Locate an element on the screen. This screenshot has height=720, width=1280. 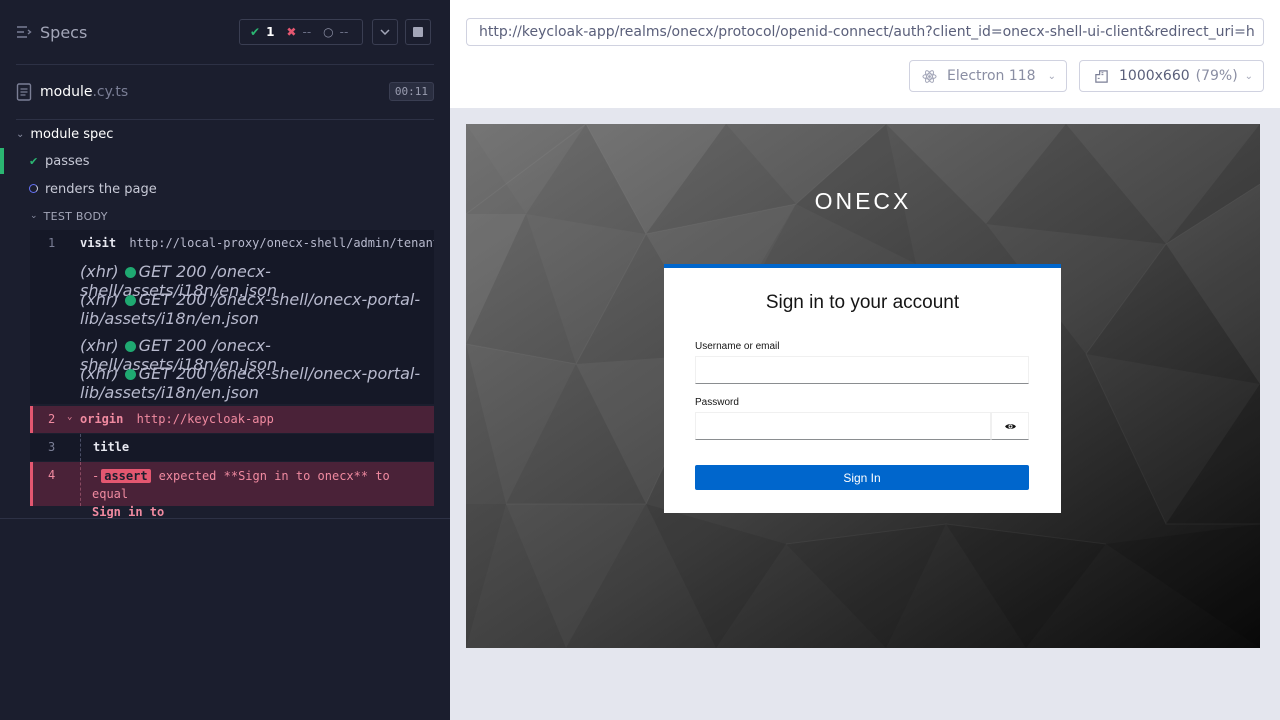
reporter-header: Specs ✔ 1 ✖ -- ○ -- is located at coordinates (225, 32).